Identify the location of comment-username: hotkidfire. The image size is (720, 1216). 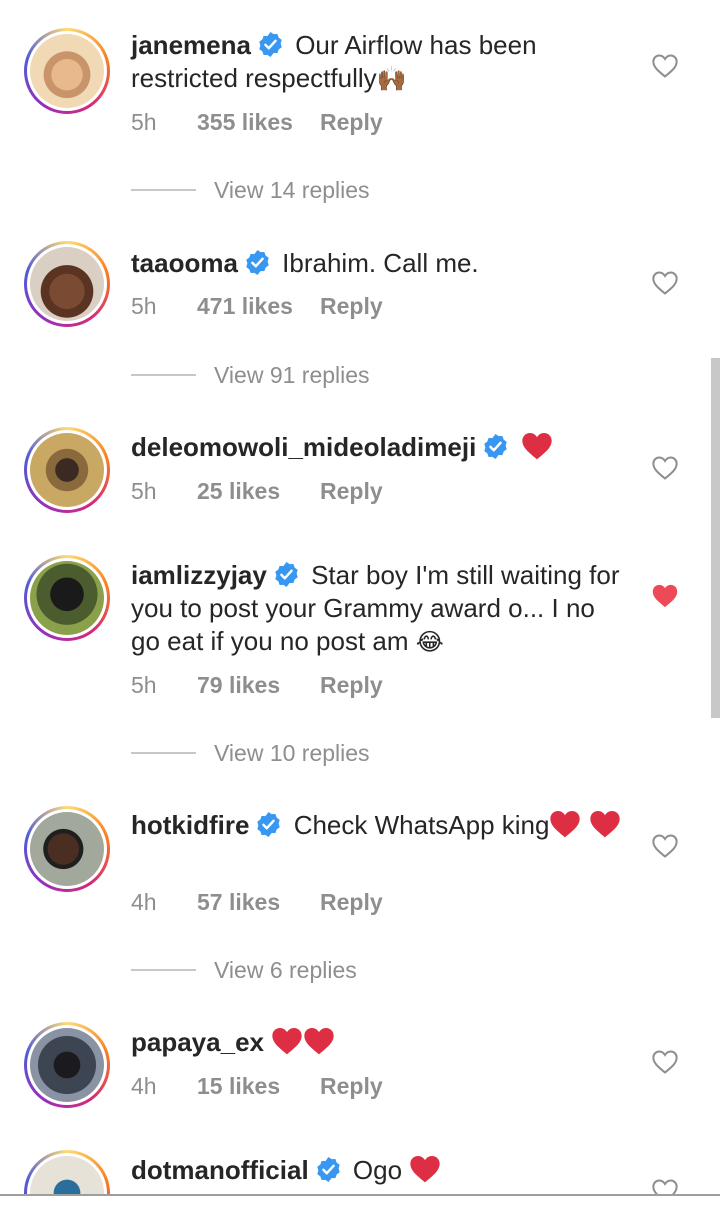
(190, 825).